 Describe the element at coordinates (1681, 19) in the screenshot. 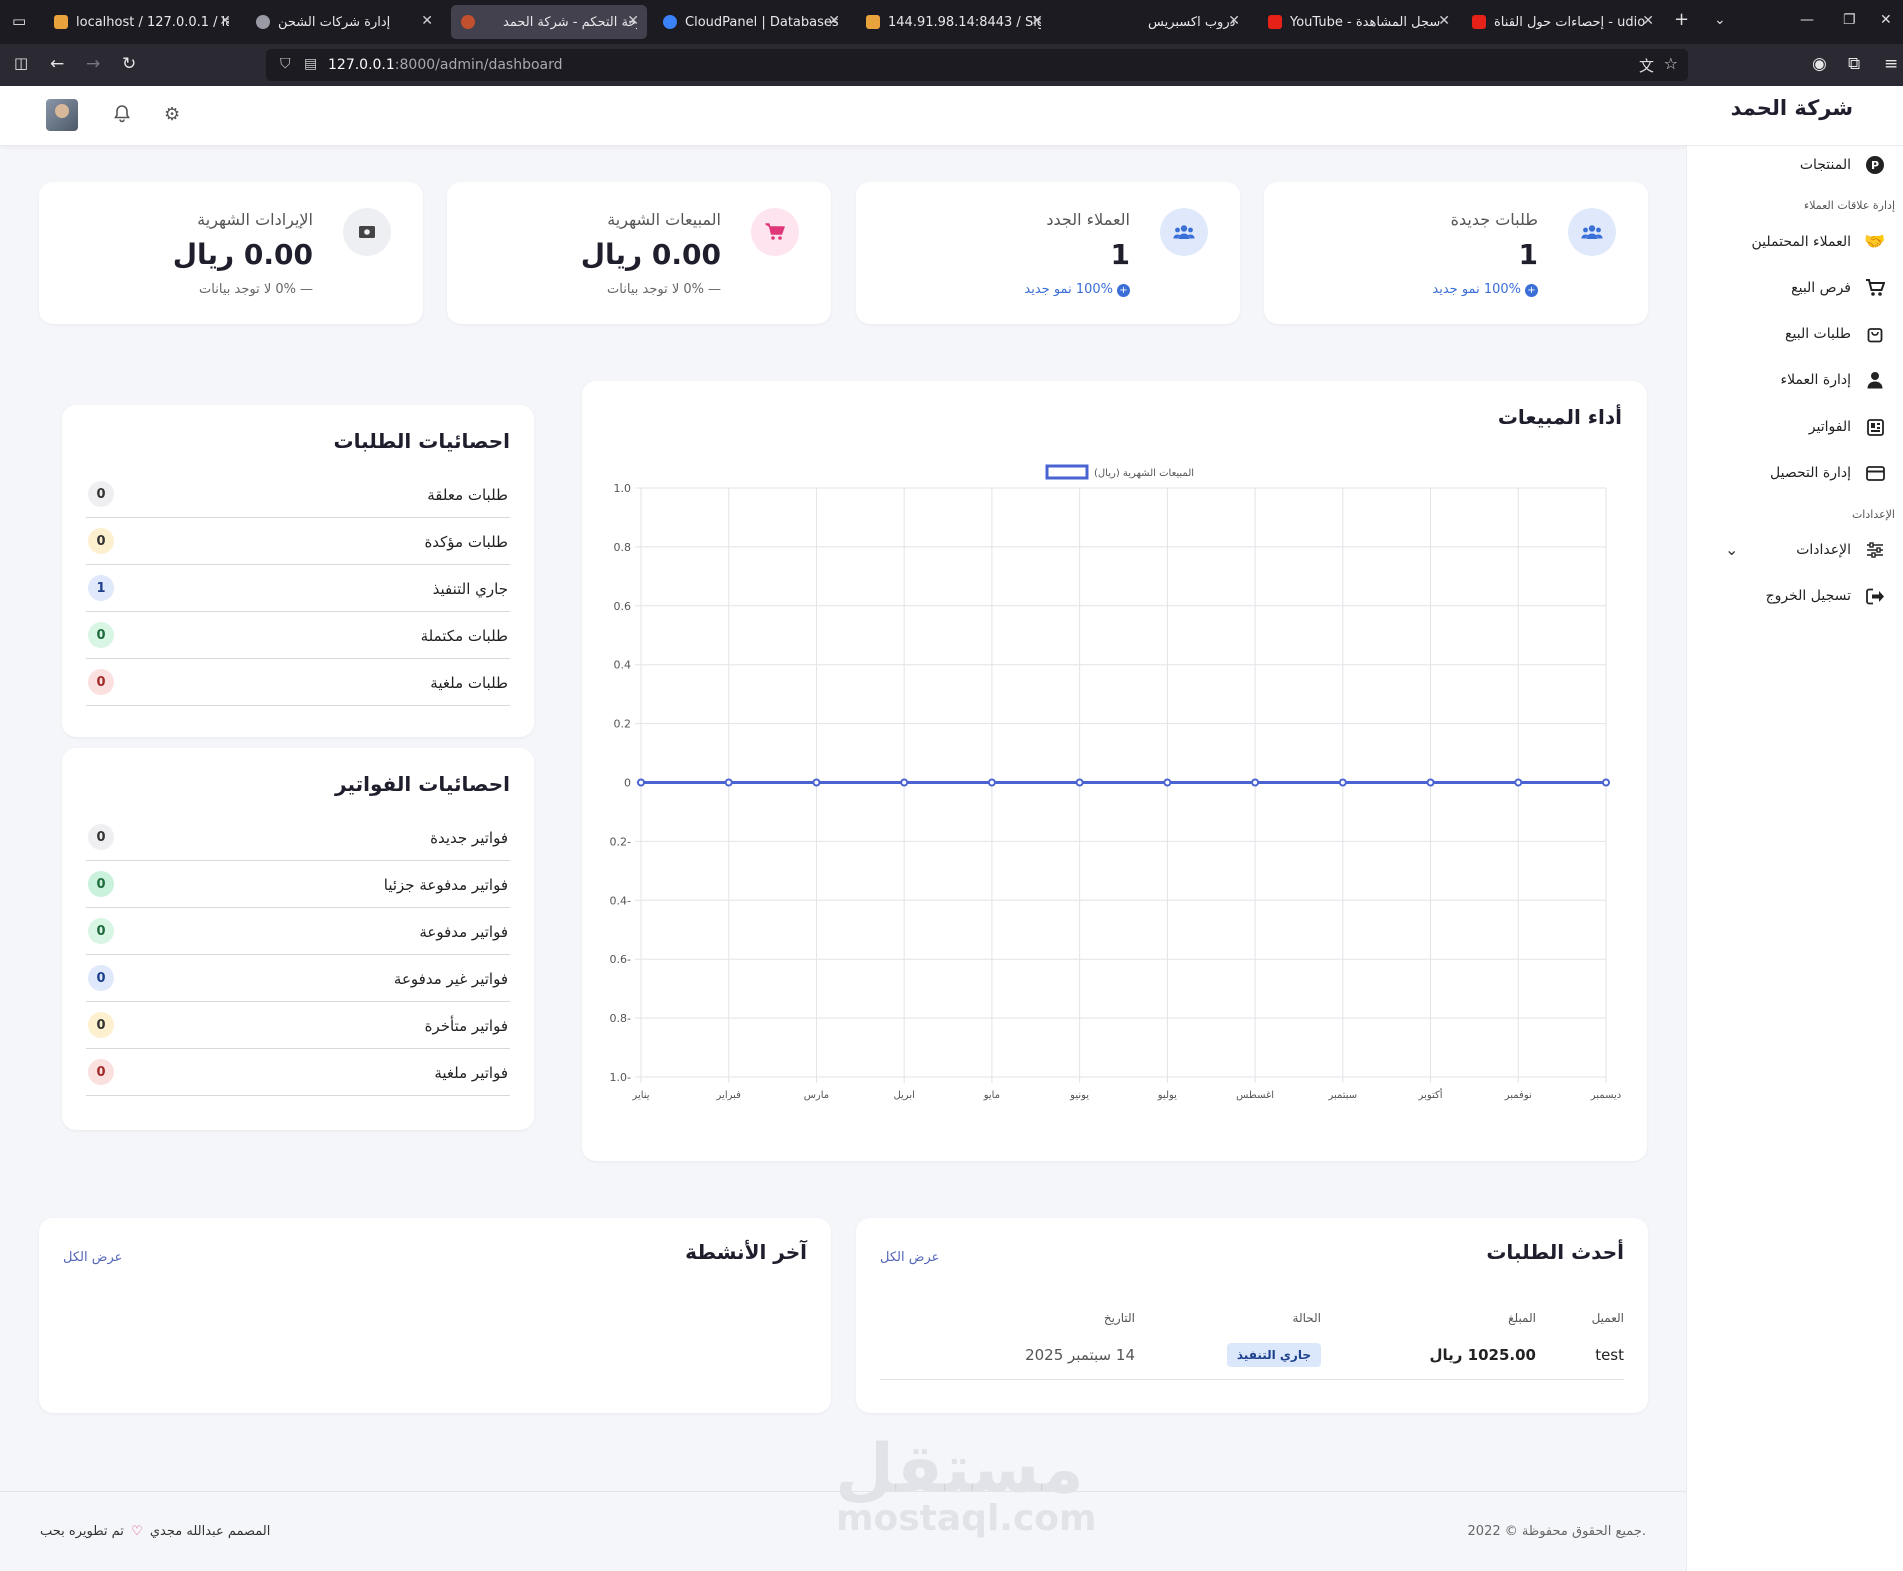

I see `new-tab-icon: +` at that location.